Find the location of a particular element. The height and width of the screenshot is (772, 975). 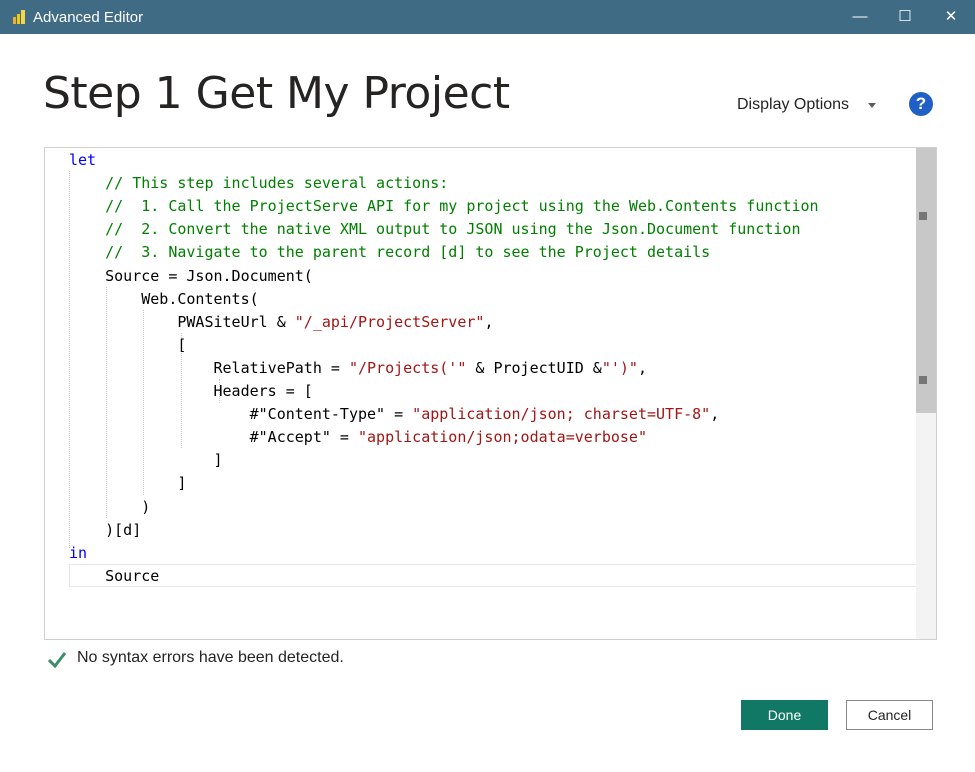

code-token: )[d] is located at coordinates (105, 529).